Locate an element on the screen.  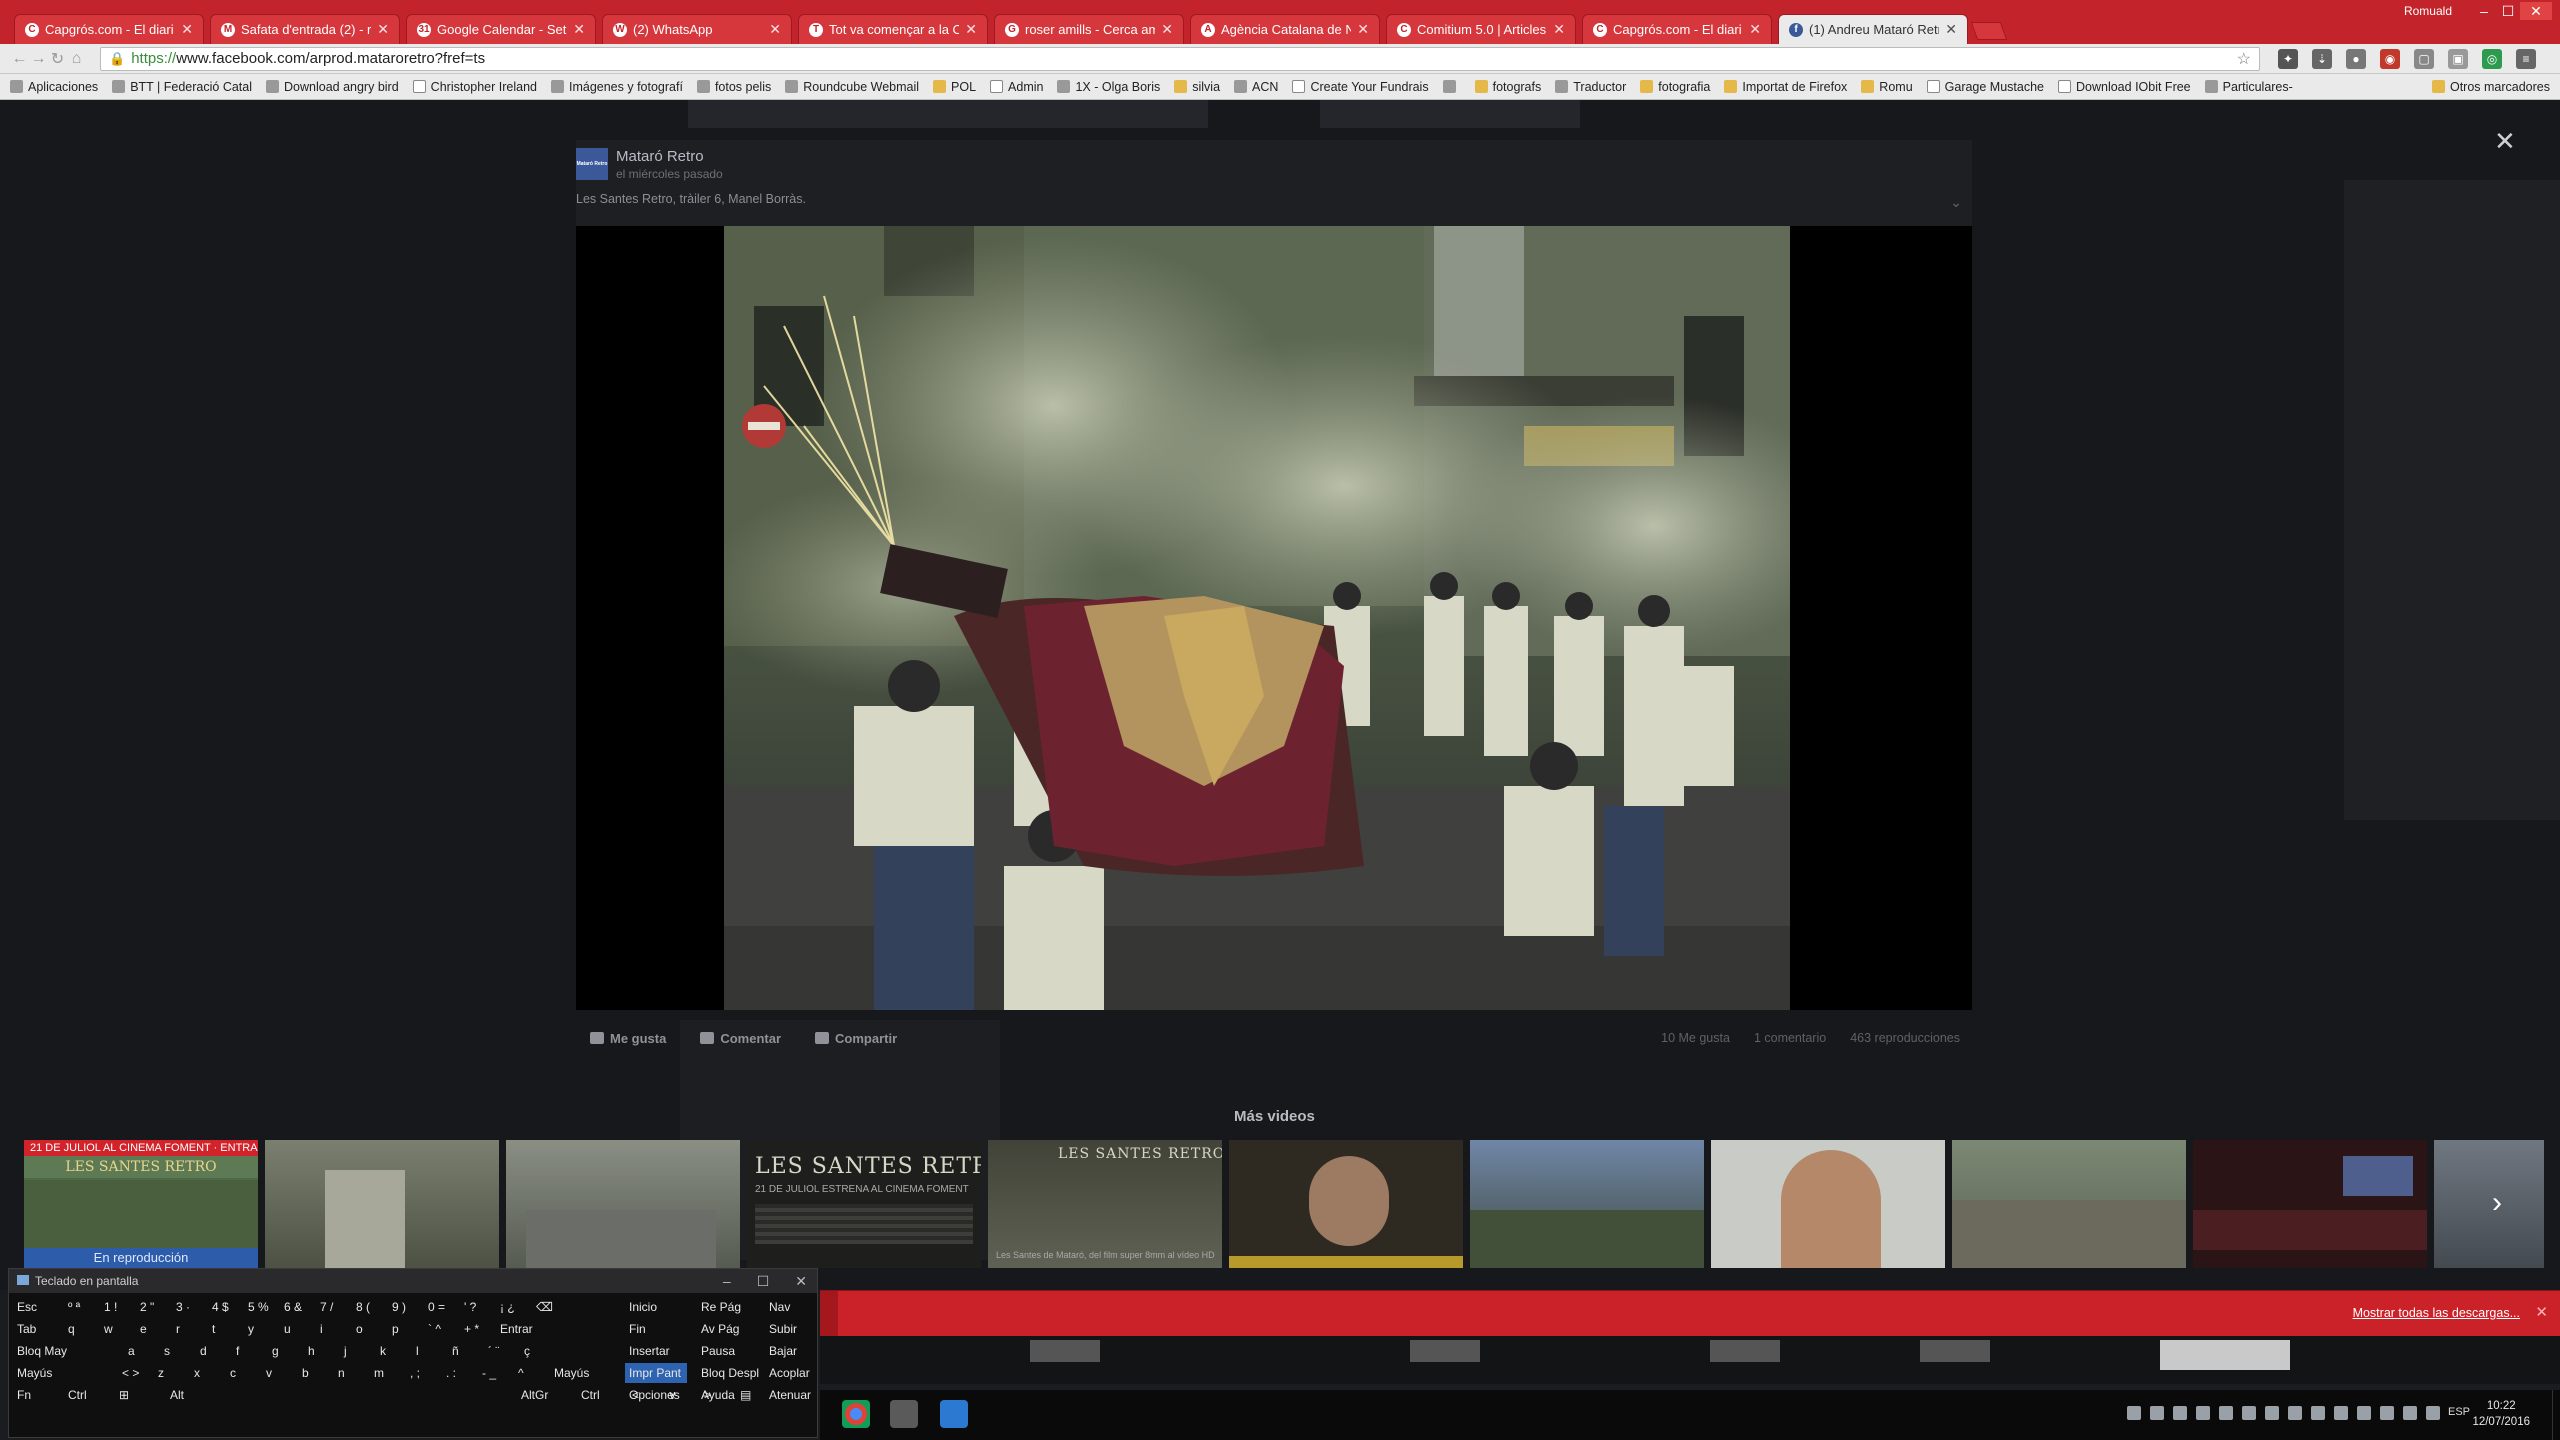
taskbar-clock: 10:22 12/07/2016 is located at coordinates (2501, 1414).